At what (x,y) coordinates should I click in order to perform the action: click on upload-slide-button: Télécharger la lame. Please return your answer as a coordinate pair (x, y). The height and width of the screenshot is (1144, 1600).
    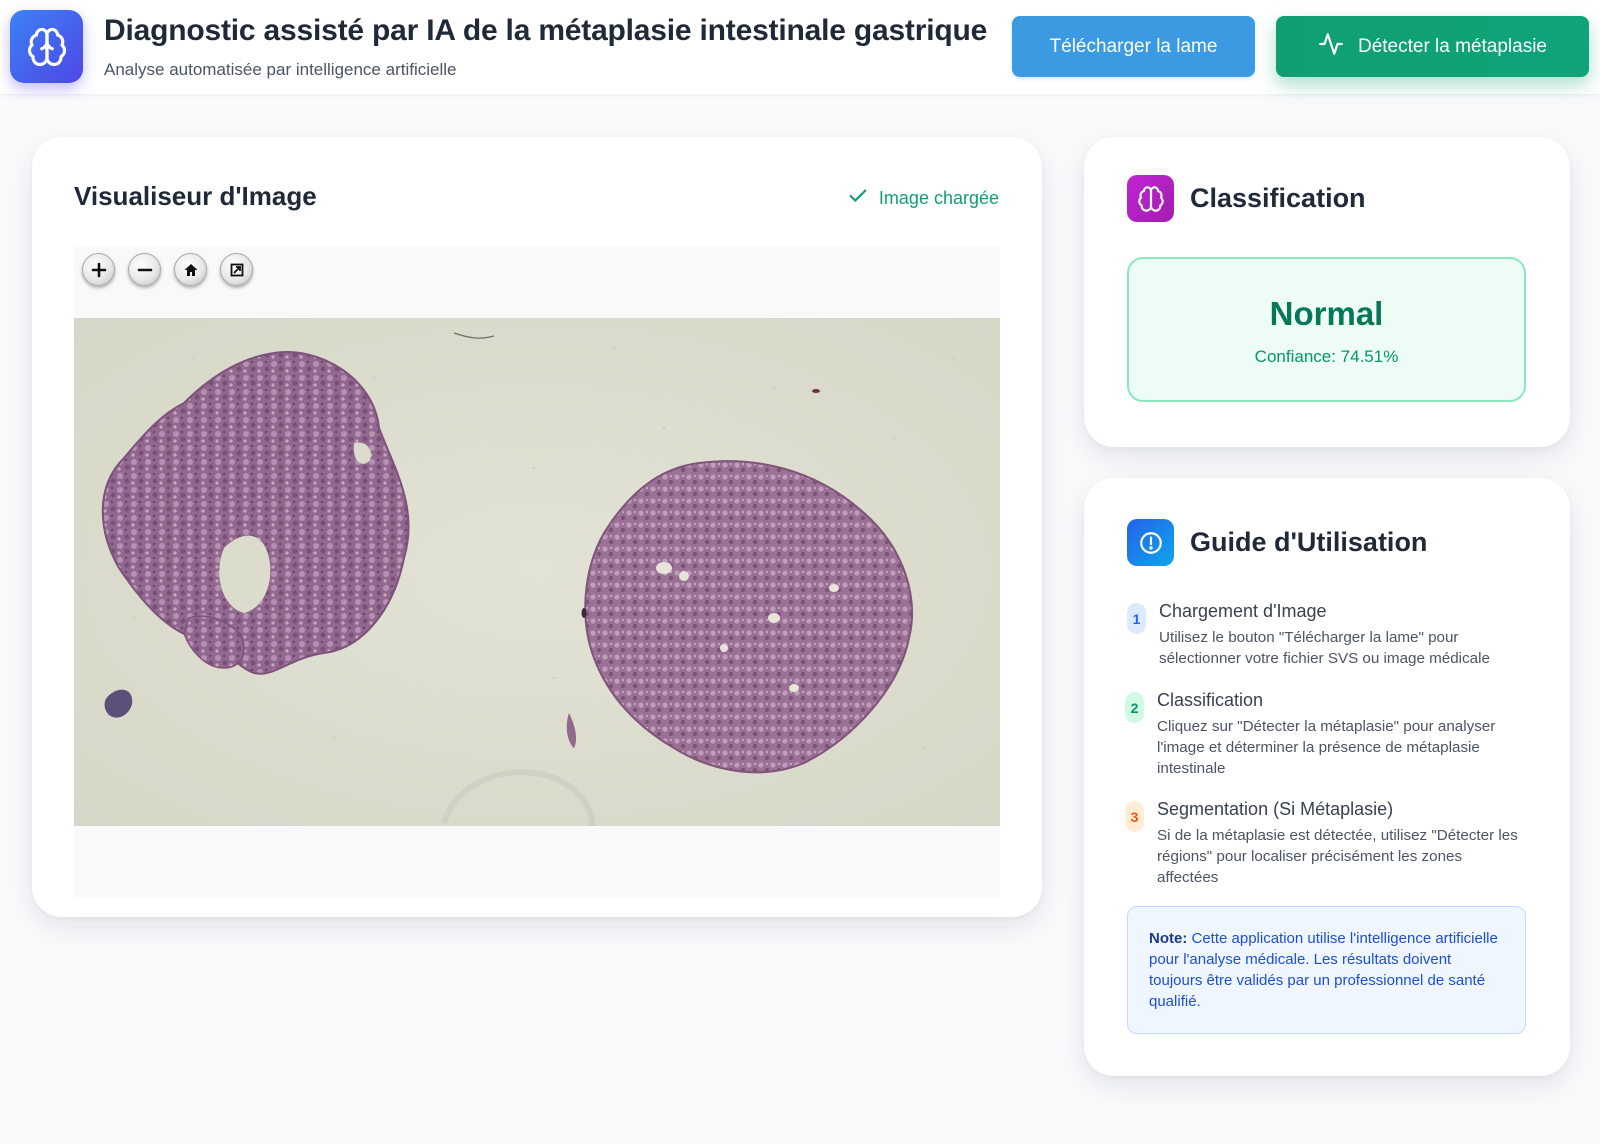
    Looking at the image, I should click on (1133, 46).